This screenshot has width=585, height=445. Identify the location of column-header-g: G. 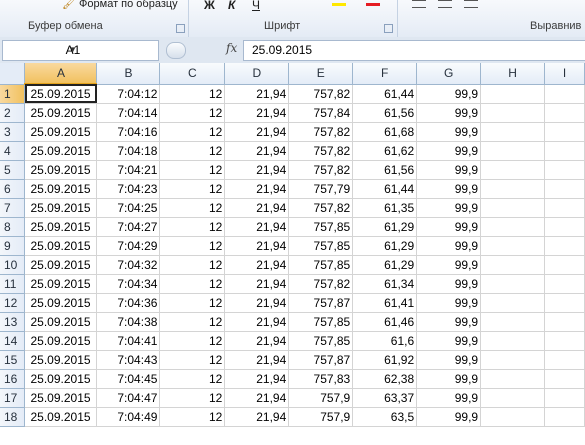
(449, 74).